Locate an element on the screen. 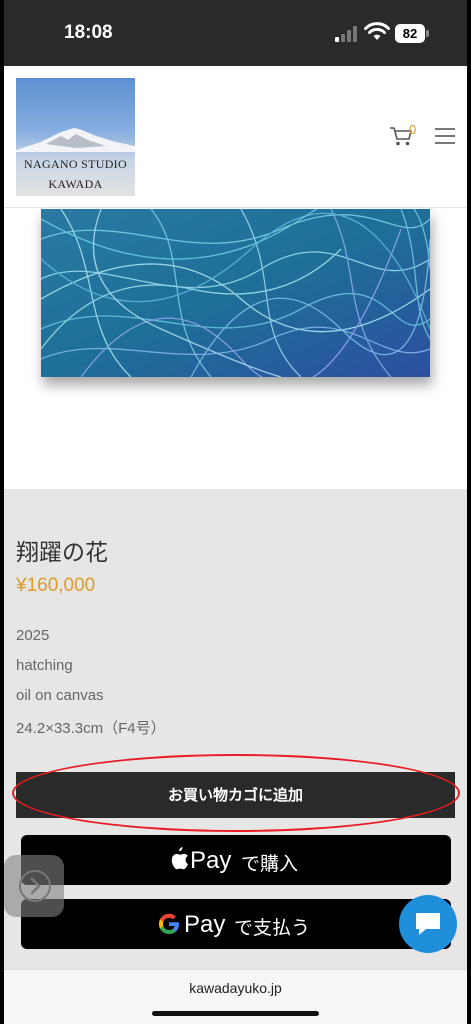 The image size is (471, 1024). product-title: 翔躍の花 is located at coordinates (62, 553).